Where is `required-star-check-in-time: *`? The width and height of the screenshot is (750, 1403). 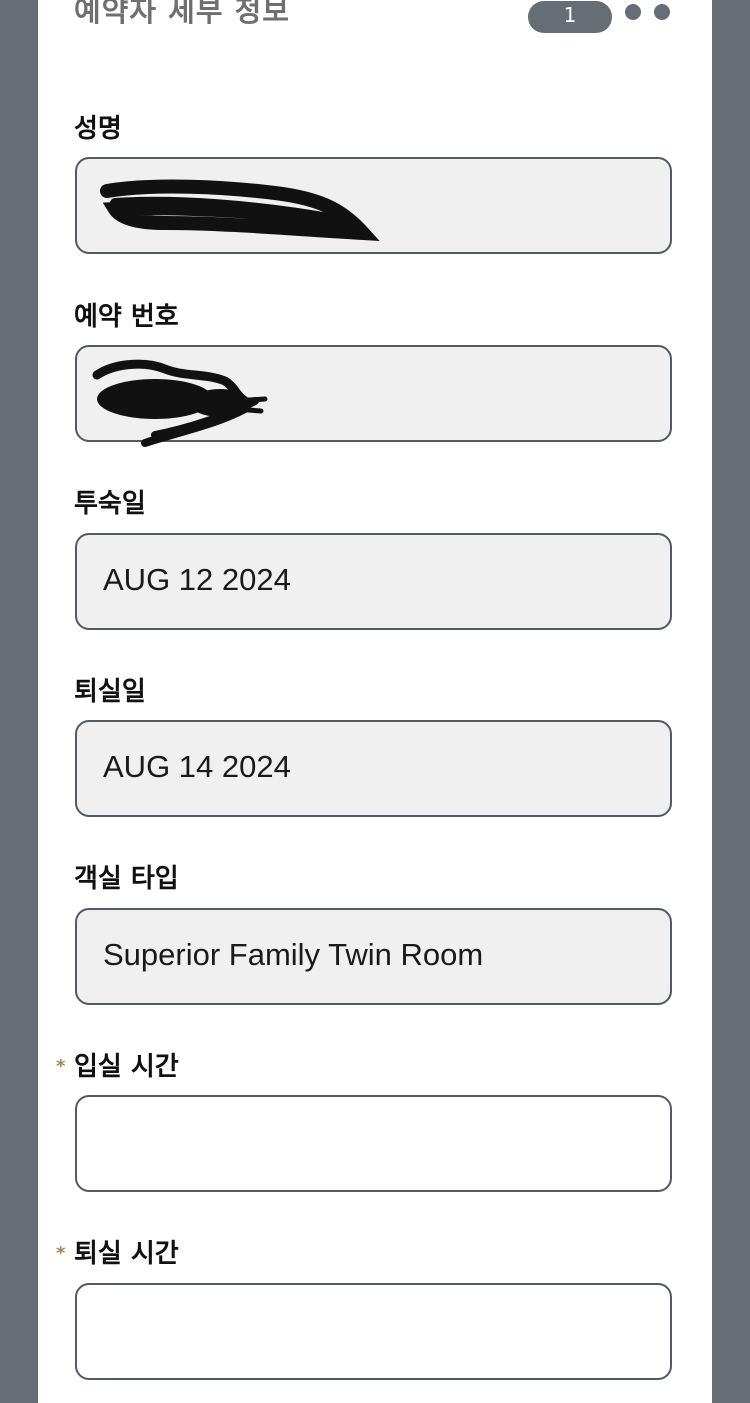 required-star-check-in-time: * is located at coordinates (61, 1066).